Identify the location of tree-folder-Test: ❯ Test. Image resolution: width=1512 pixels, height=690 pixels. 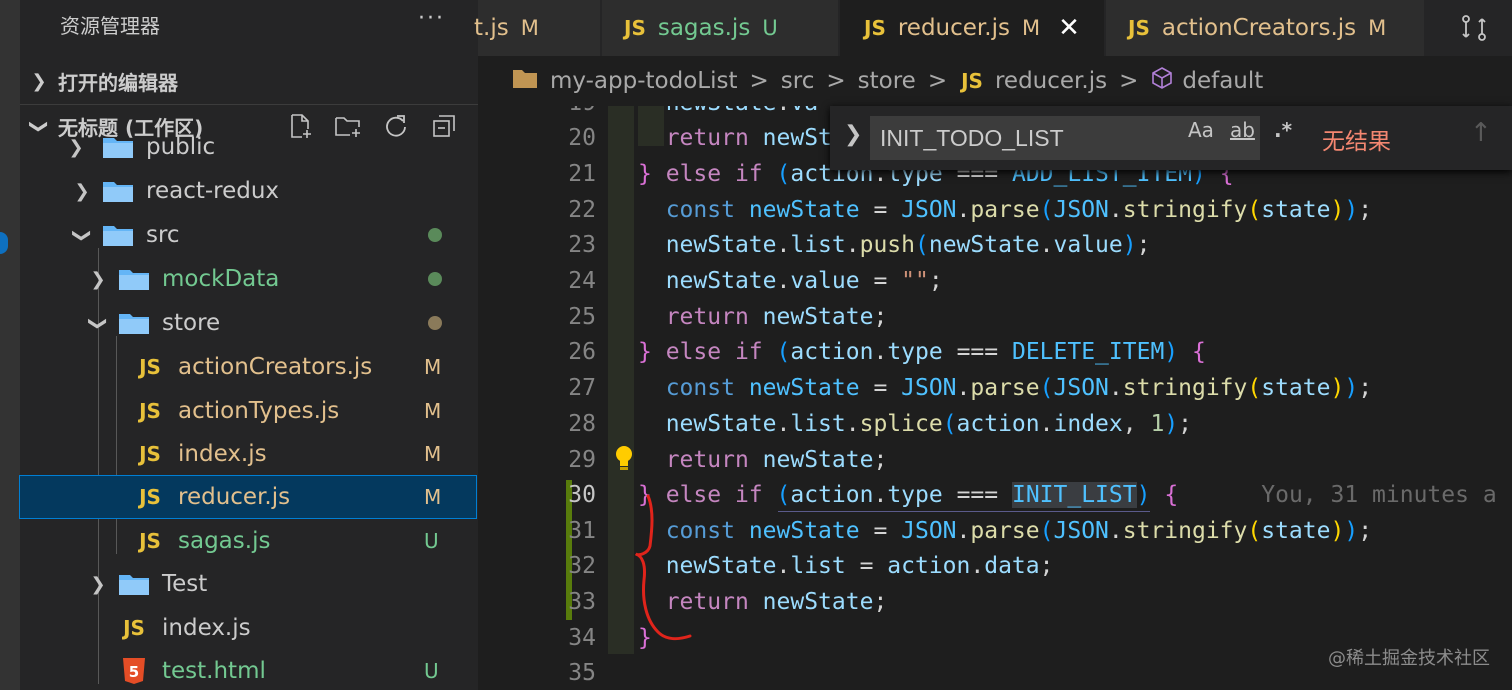
(248, 584).